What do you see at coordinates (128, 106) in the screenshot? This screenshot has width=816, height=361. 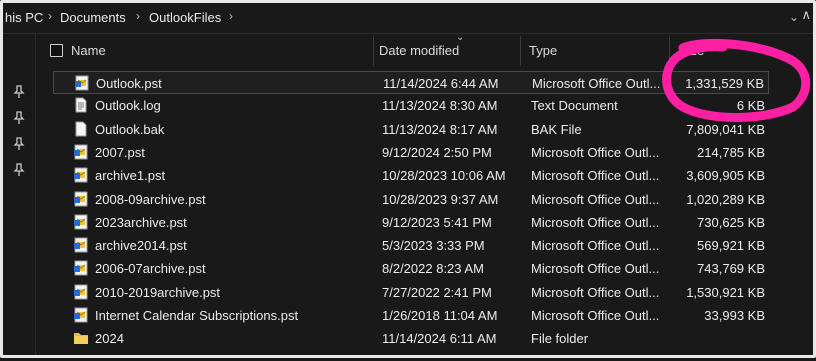 I see `file-name: Outlook.log` at bounding box center [128, 106].